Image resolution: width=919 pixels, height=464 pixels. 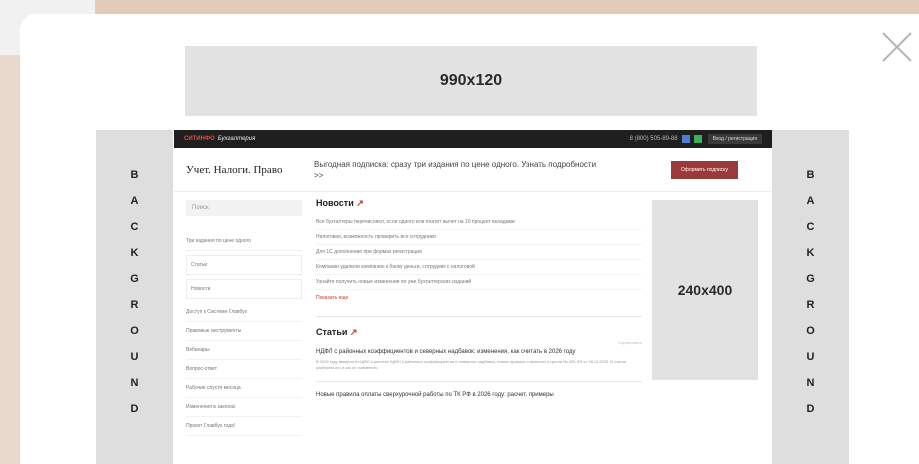 What do you see at coordinates (810, 297) in the screenshot?
I see `background-right-column: B A C K G R O U N D` at bounding box center [810, 297].